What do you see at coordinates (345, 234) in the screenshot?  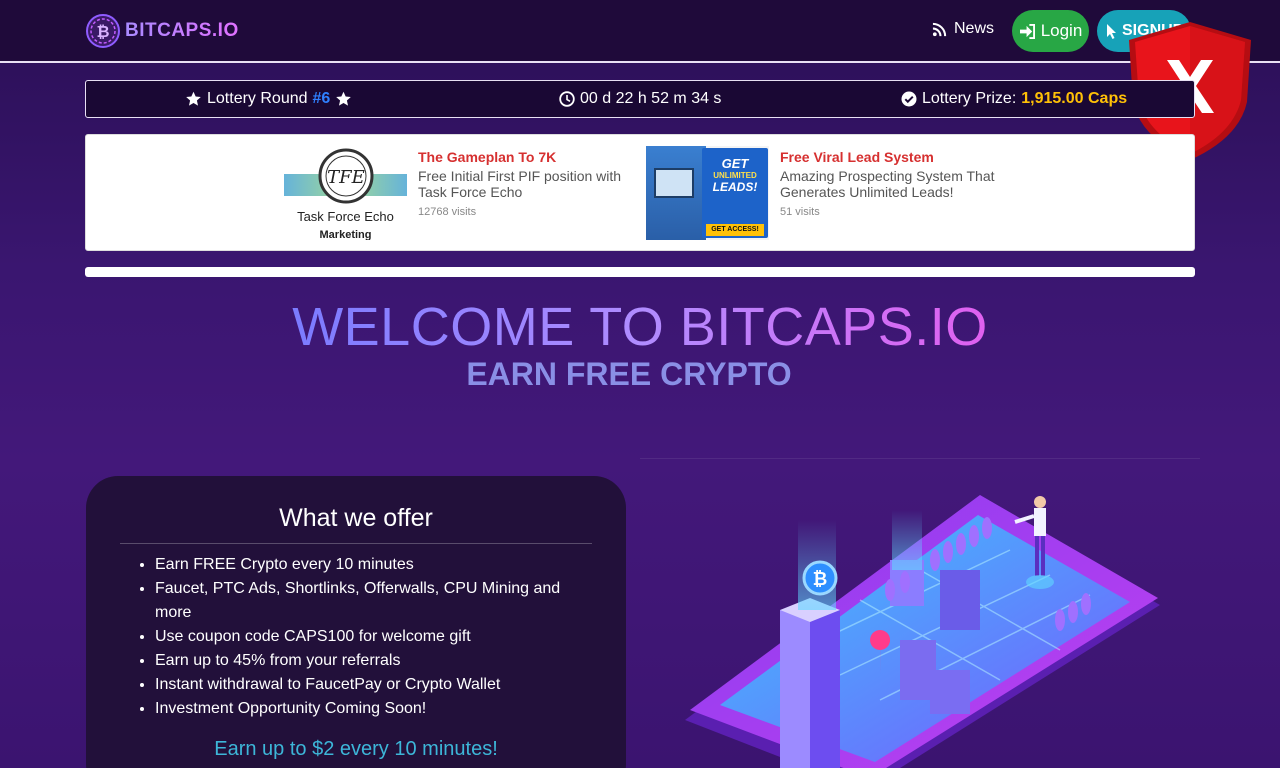 I see `ad-image-caption-2: Marketing` at bounding box center [345, 234].